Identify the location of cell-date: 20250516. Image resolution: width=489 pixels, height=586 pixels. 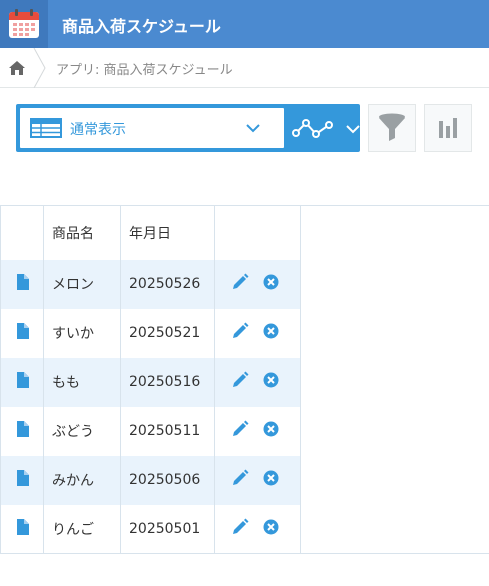
(167, 382).